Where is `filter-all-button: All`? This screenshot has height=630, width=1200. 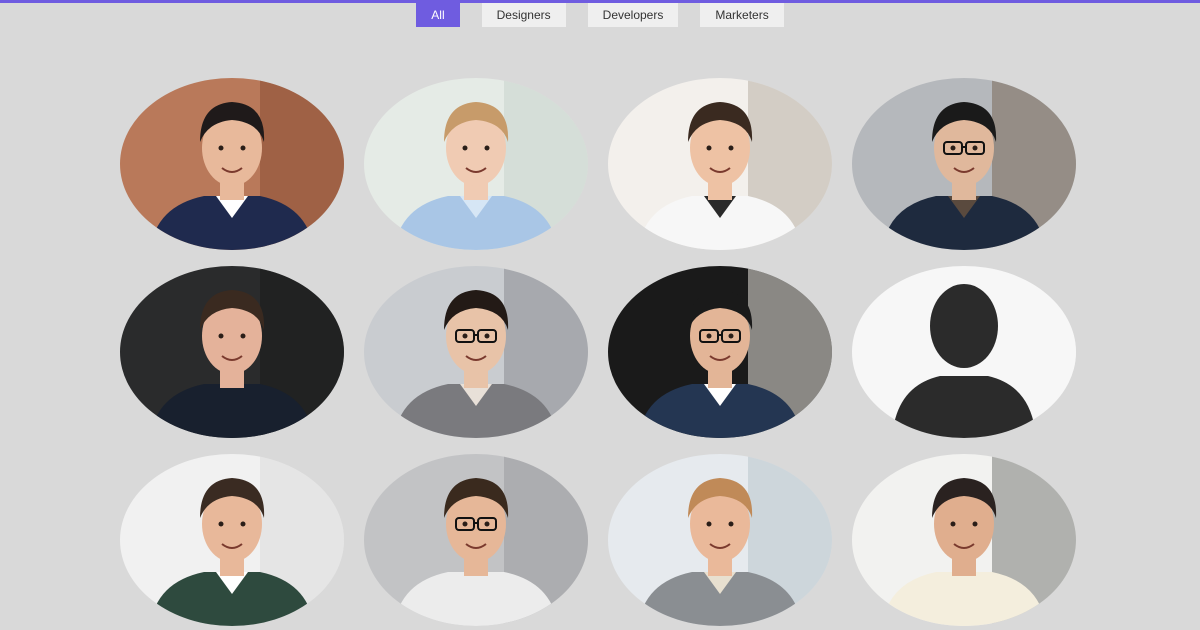 filter-all-button: All is located at coordinates (438, 15).